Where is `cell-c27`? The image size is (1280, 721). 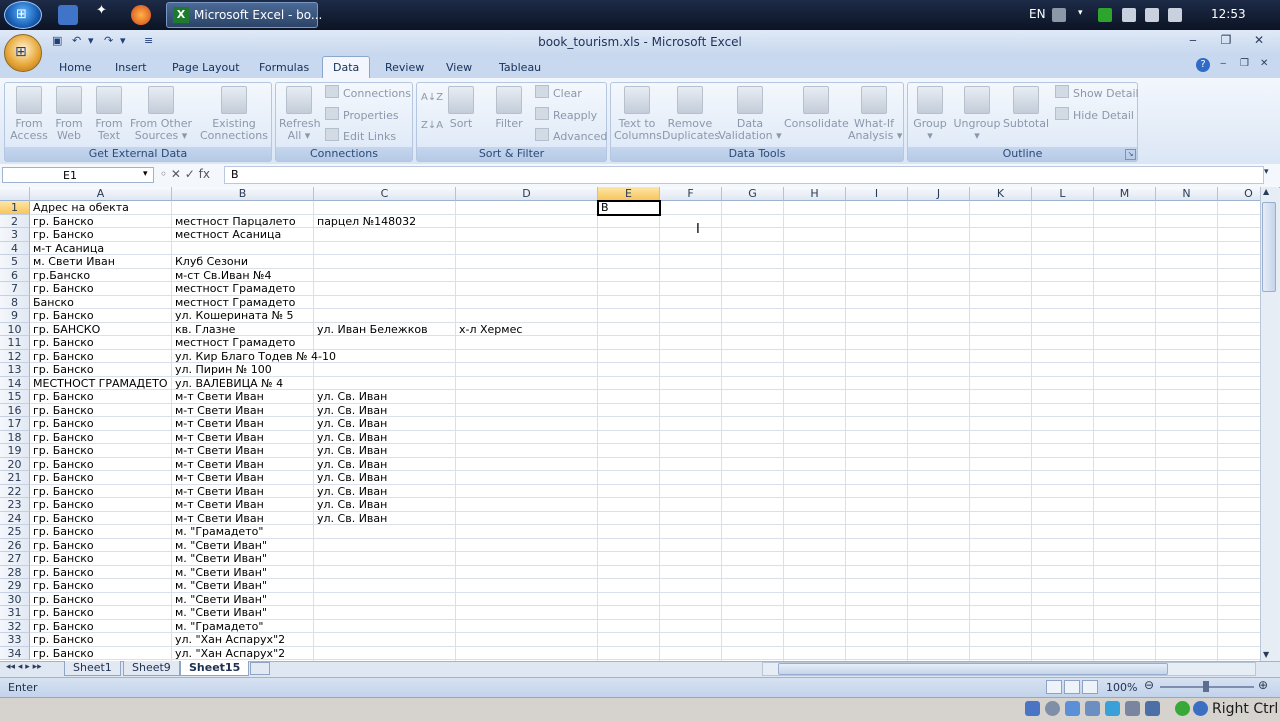
cell-c27 is located at coordinates (316, 558).